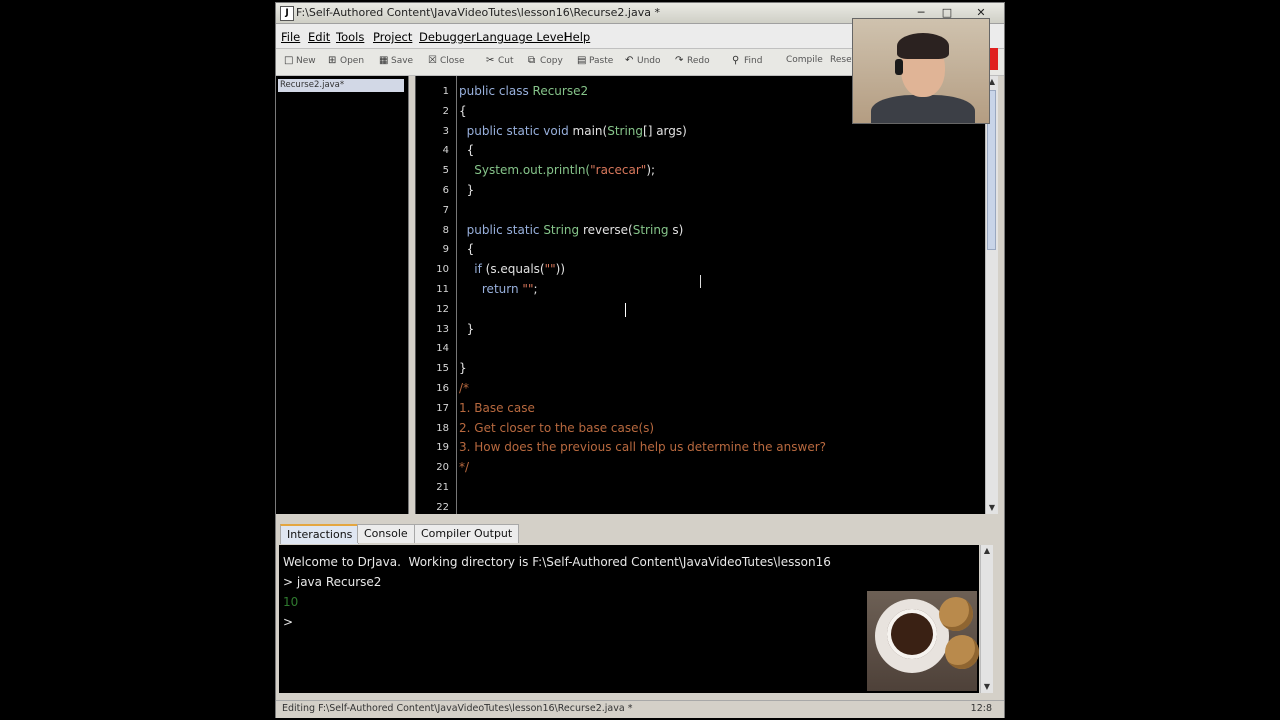 The width and height of the screenshot is (1280, 720). Describe the element at coordinates (560, 269) in the screenshot. I see `code-token: ))` at that location.